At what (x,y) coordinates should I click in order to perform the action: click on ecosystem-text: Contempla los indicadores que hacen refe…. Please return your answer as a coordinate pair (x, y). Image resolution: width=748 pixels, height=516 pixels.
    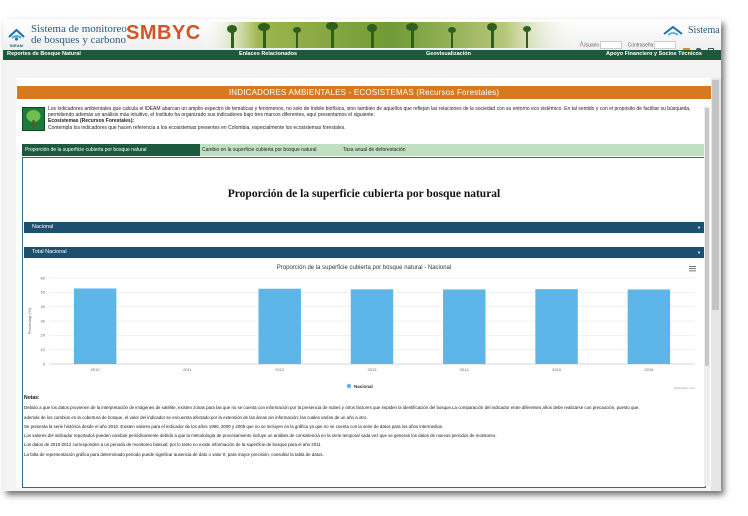
    Looking at the image, I should click on (197, 127).